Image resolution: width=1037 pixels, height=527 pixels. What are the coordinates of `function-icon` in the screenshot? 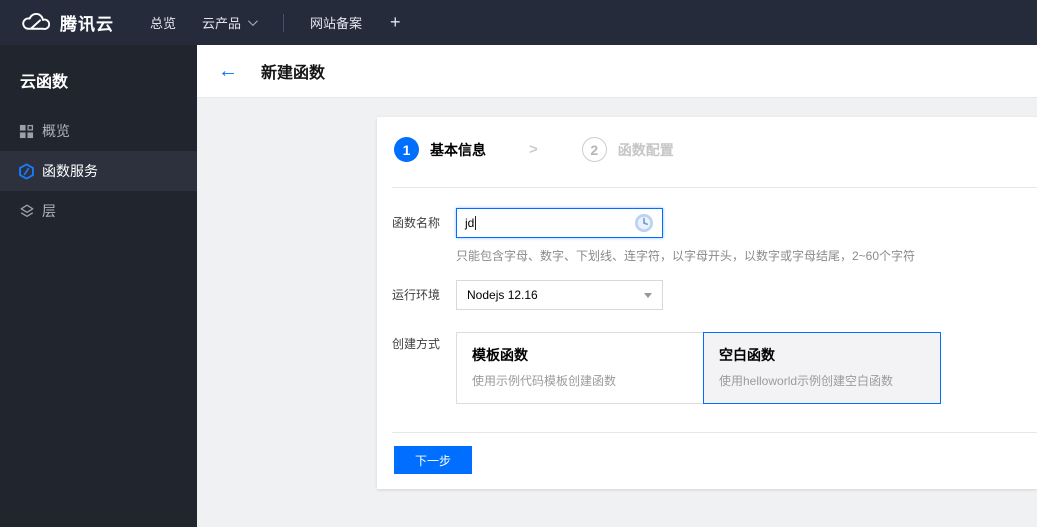 It's located at (26, 171).